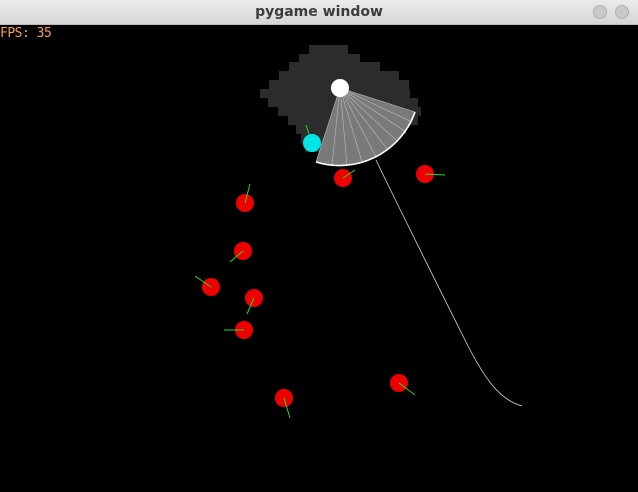  What do you see at coordinates (449, 283) in the screenshot?
I see `path-trail` at bounding box center [449, 283].